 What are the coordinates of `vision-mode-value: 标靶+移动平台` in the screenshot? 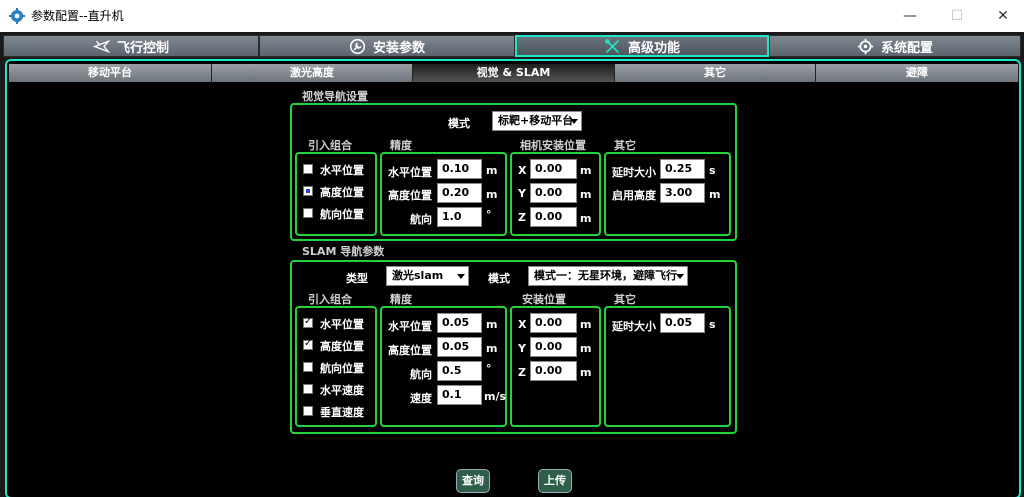 It's located at (536, 120).